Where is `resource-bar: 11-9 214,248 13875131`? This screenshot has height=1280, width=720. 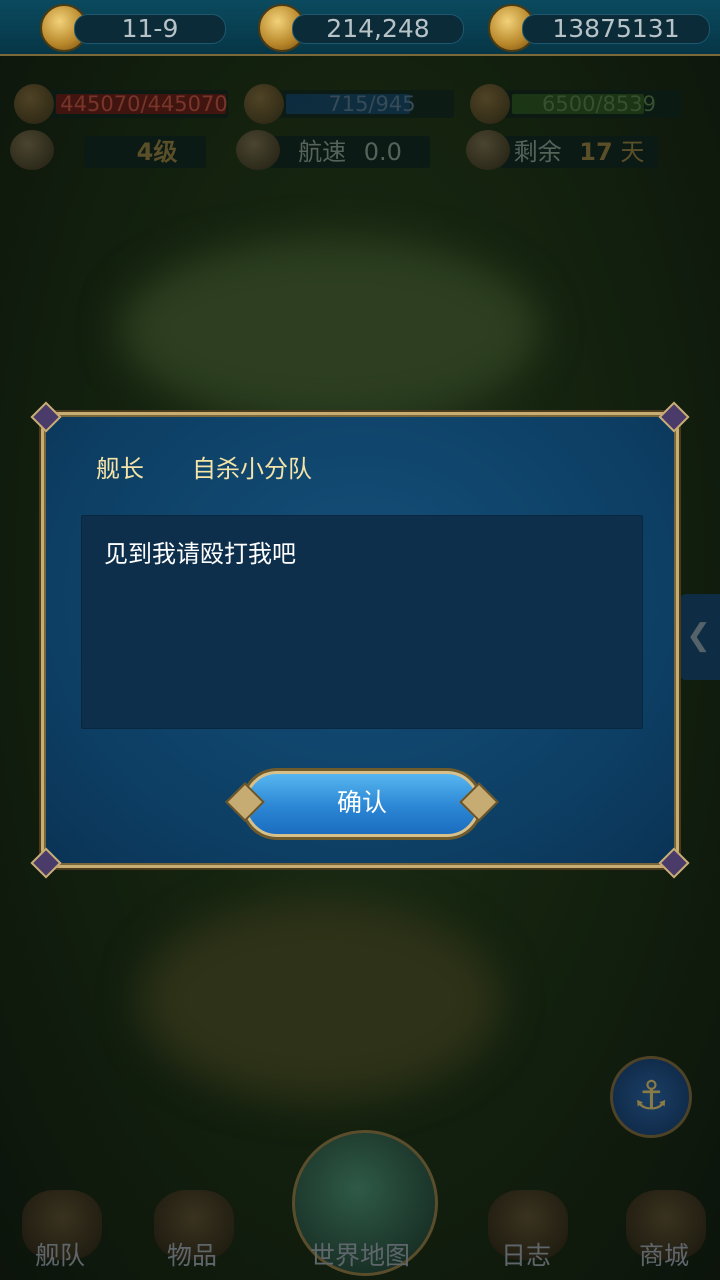 resource-bar: 11-9 214,248 13875131 is located at coordinates (360, 28).